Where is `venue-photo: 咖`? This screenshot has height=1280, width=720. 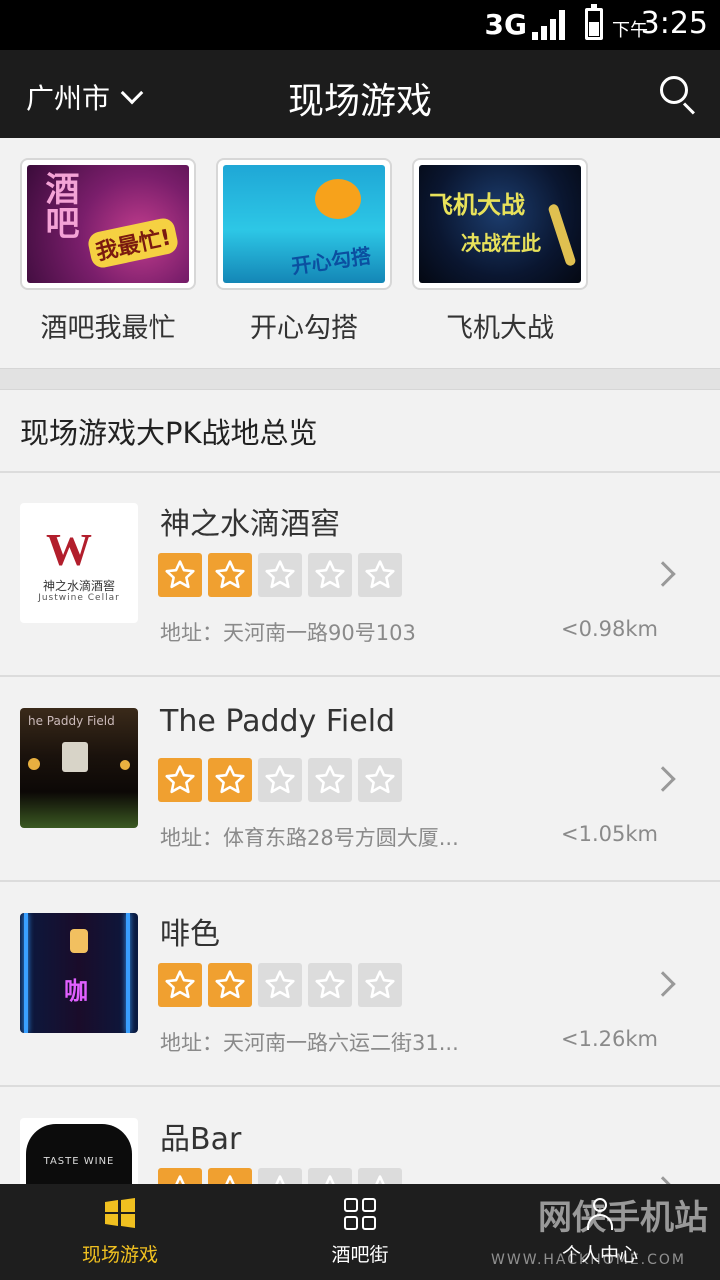 venue-photo: 咖 is located at coordinates (79, 973).